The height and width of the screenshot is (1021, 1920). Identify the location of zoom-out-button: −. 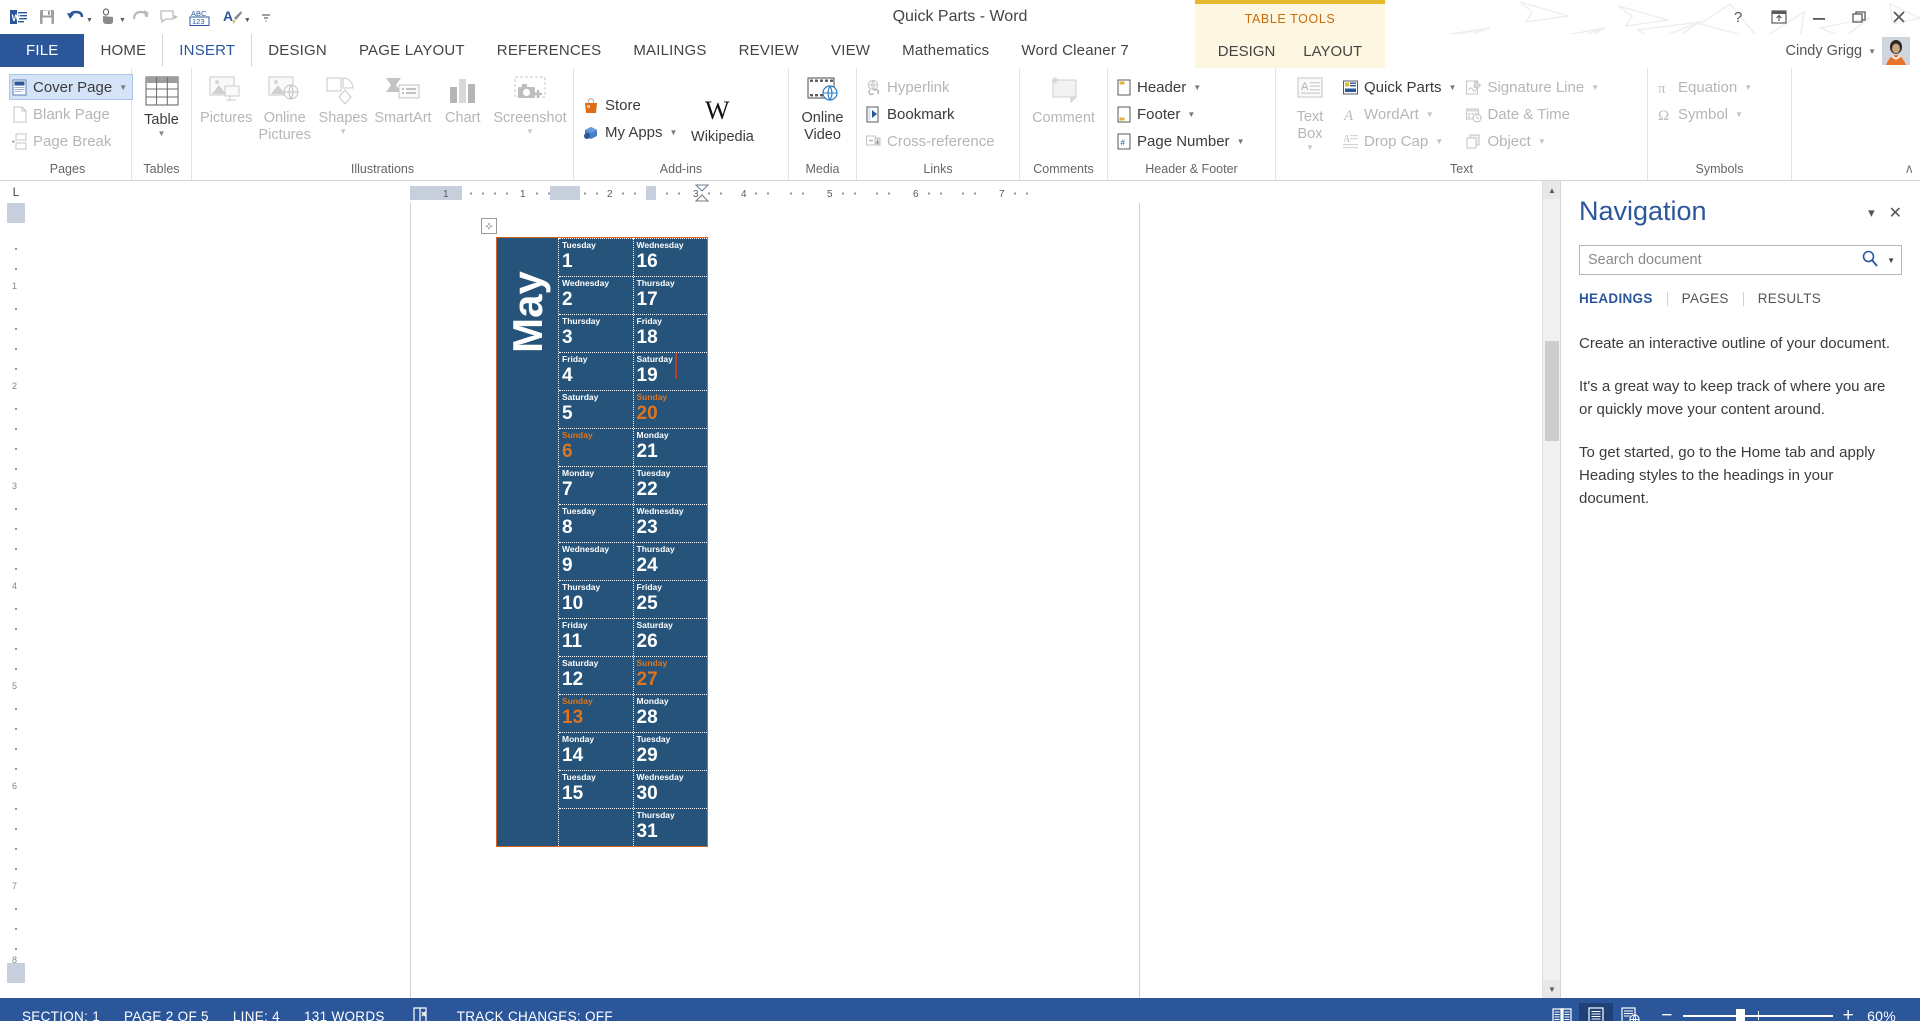
(1666, 1013).